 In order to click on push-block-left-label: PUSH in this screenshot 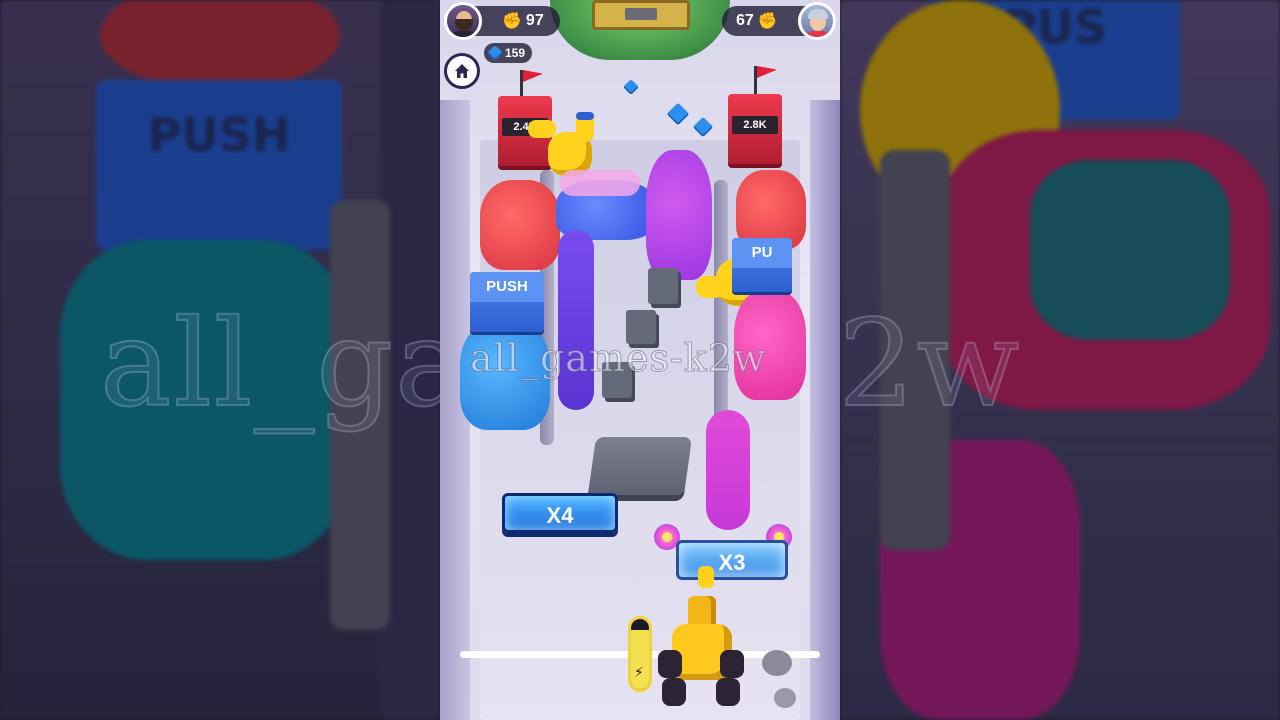, I will do `click(507, 287)`.